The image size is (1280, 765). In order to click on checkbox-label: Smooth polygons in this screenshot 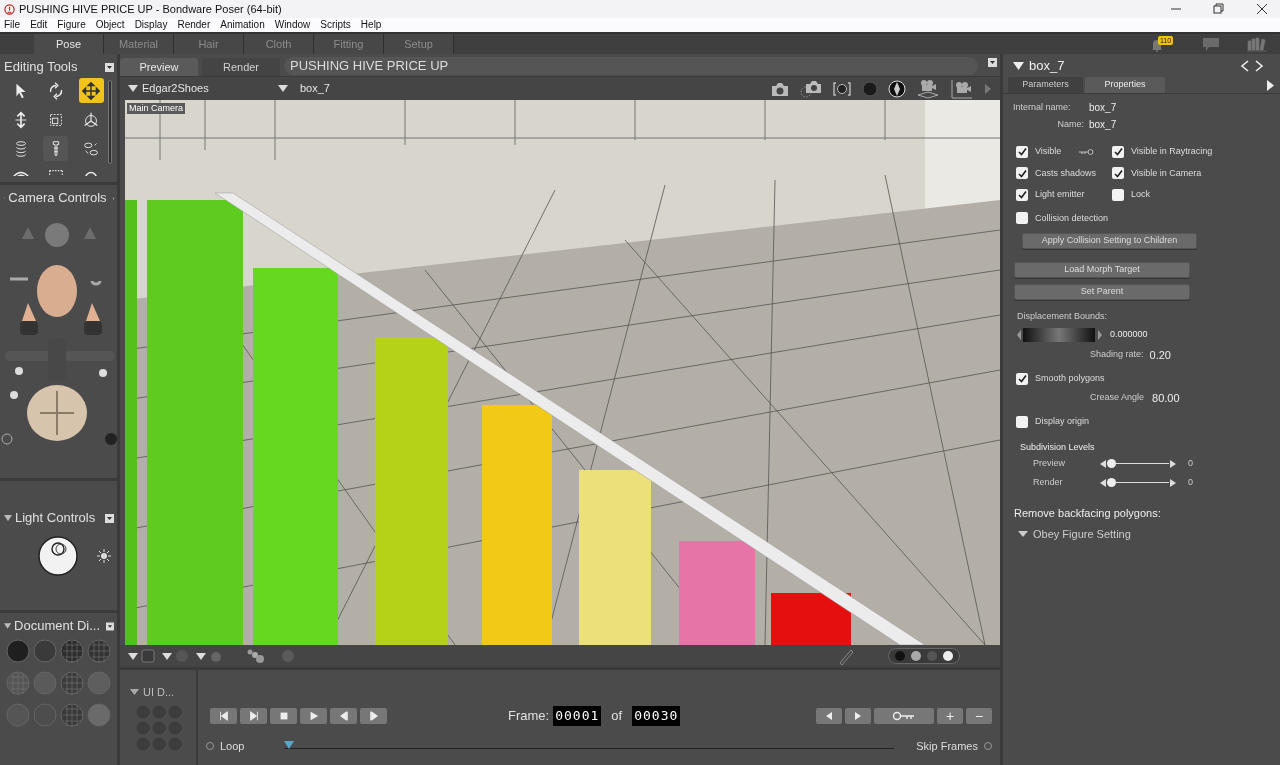, I will do `click(1070, 378)`.